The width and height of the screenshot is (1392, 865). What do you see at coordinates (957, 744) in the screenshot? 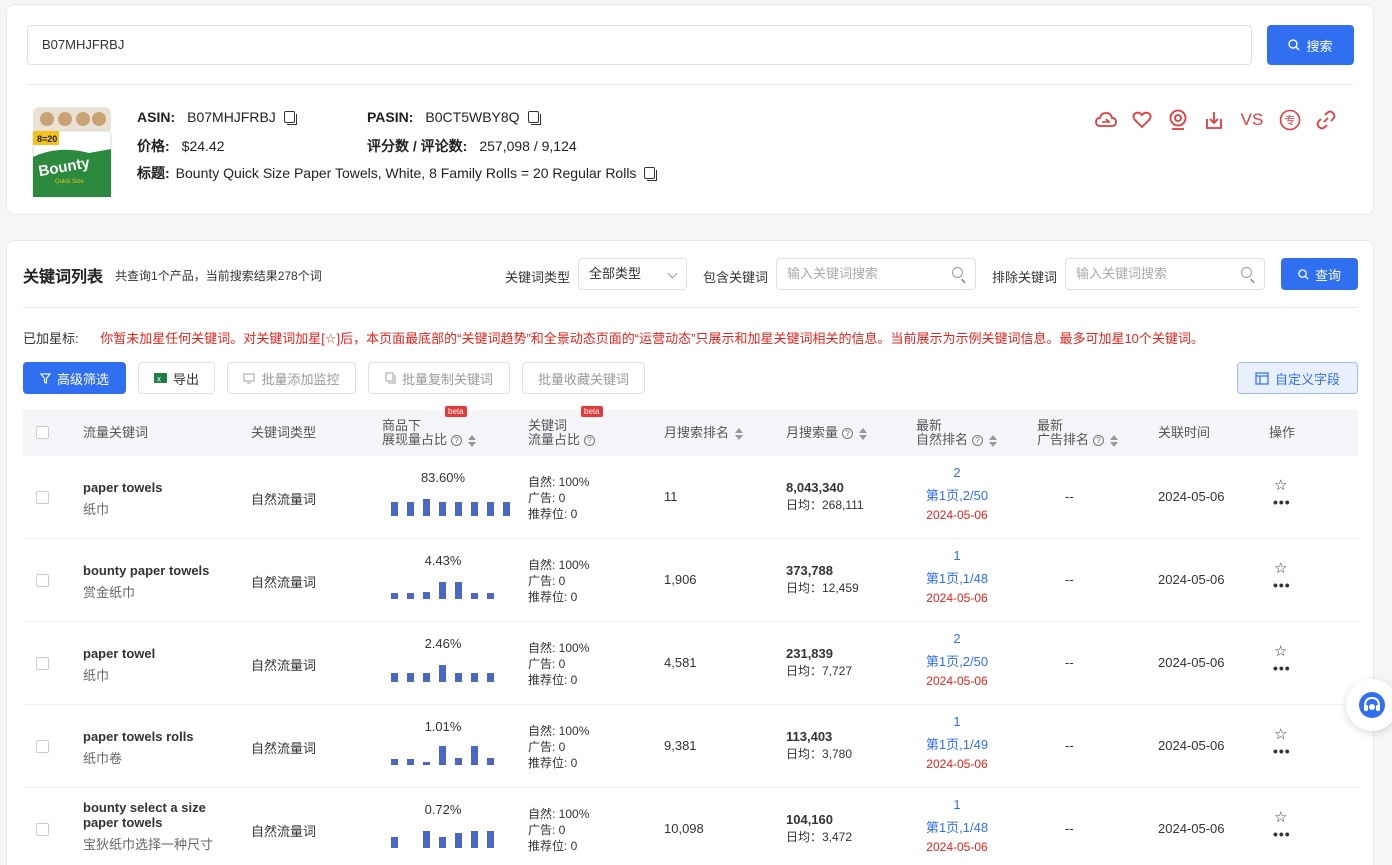
I see `natural-rank-page: 第1页,1/49` at bounding box center [957, 744].